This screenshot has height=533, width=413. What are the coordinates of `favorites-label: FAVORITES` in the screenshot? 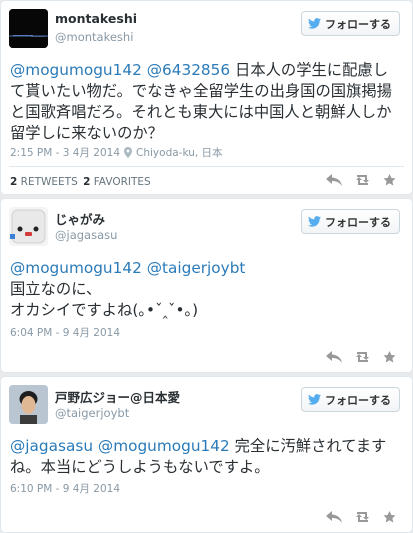 It's located at (122, 182).